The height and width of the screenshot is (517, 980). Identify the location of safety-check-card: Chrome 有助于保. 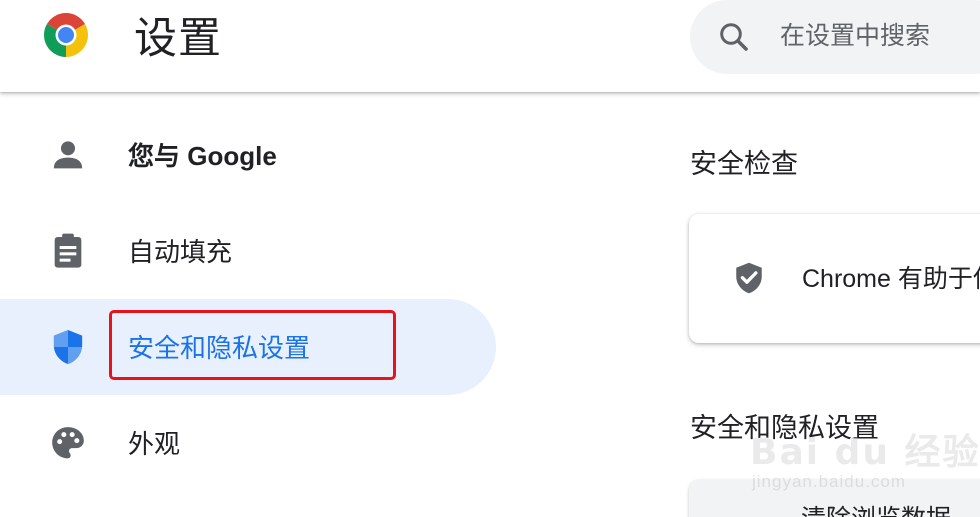
(834, 278).